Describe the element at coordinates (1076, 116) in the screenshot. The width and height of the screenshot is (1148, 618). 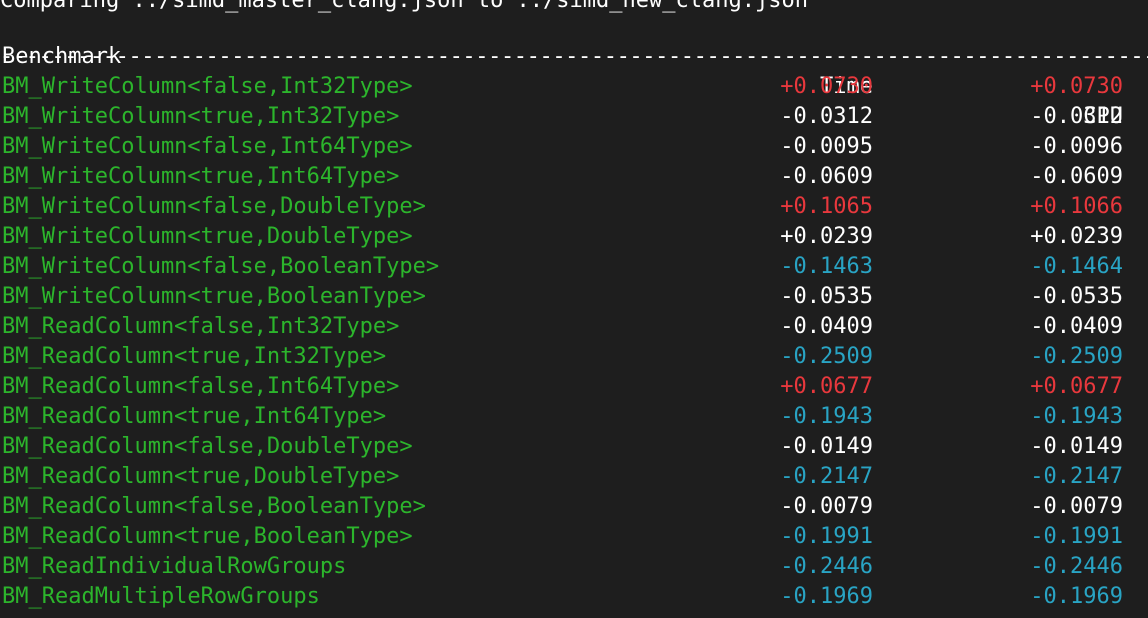
I see `cpu-delta: -0.0312` at that location.